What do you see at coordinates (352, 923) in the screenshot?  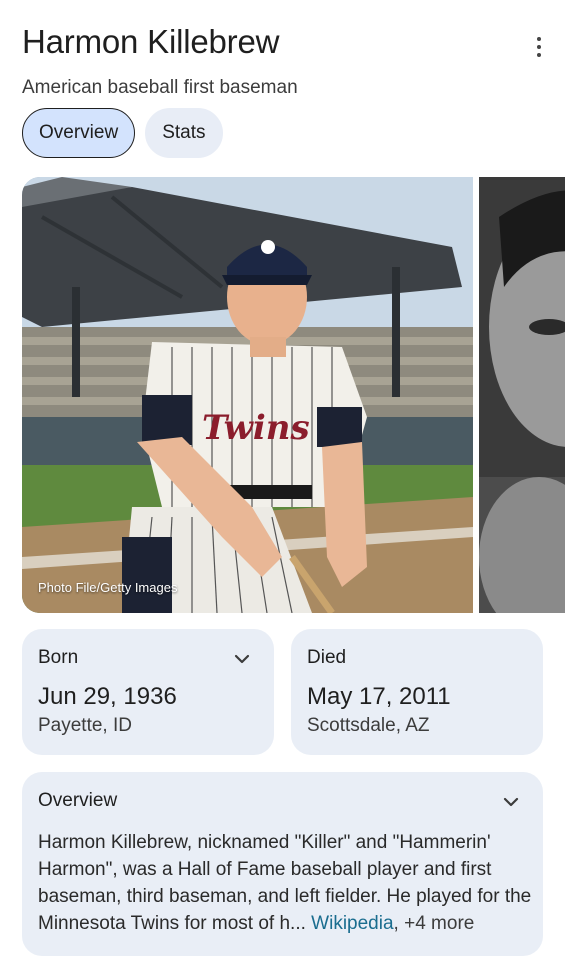 I see `wikipedia-link: Wikipedia` at bounding box center [352, 923].